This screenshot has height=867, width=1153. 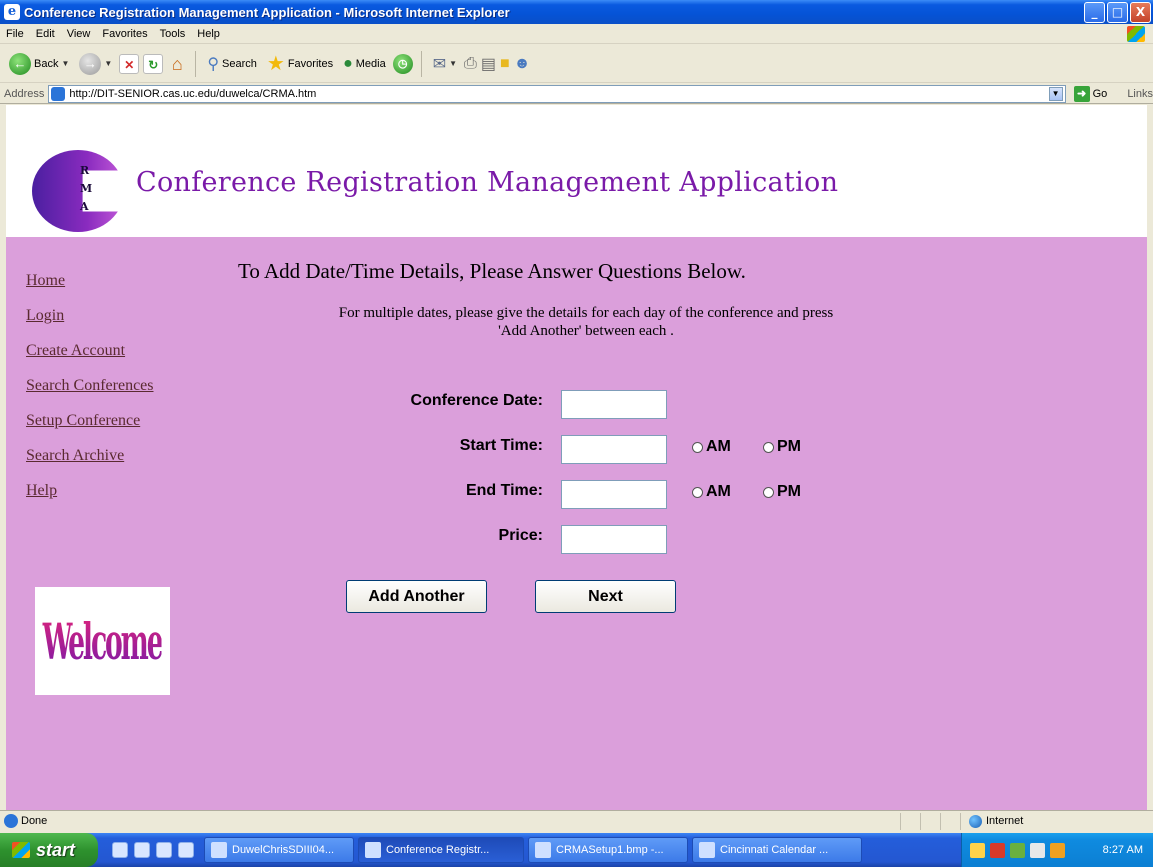 What do you see at coordinates (79, 34) in the screenshot?
I see `menu-view: View` at bounding box center [79, 34].